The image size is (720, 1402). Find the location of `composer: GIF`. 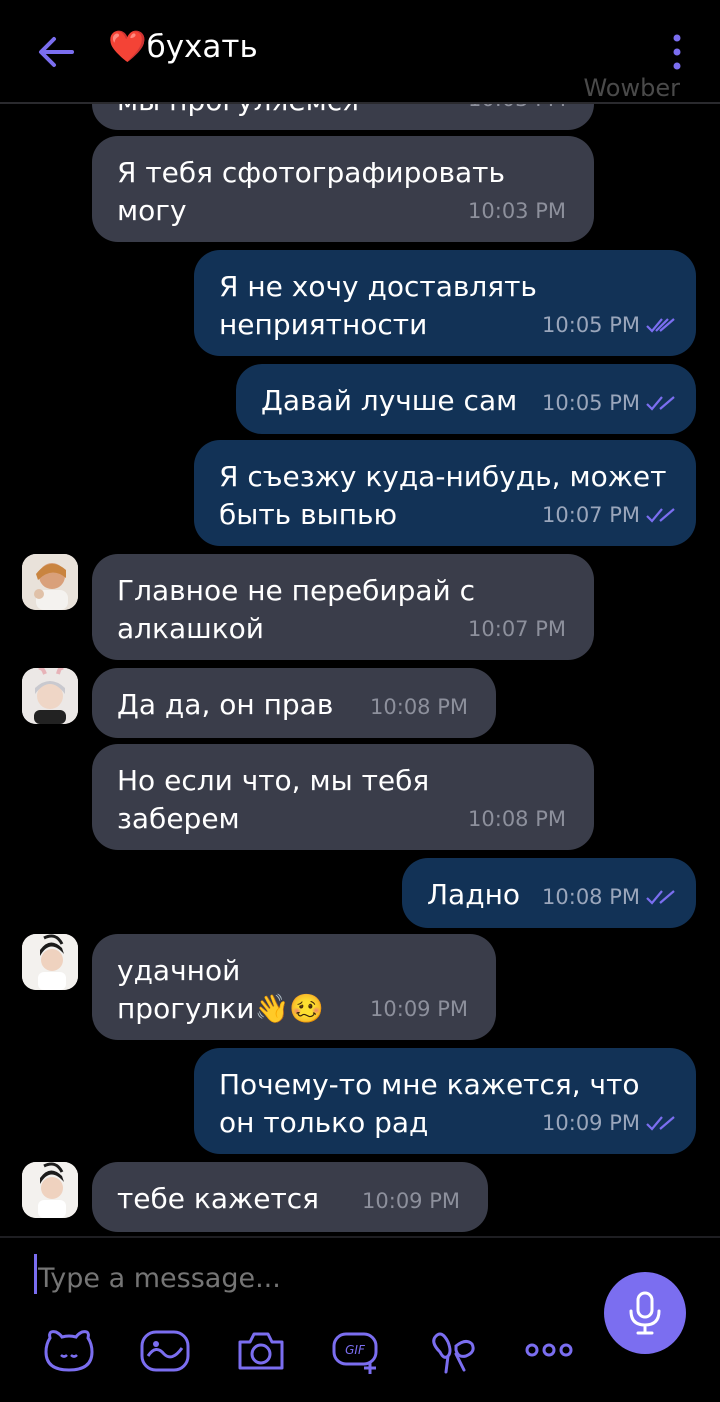

composer: GIF is located at coordinates (360, 1319).